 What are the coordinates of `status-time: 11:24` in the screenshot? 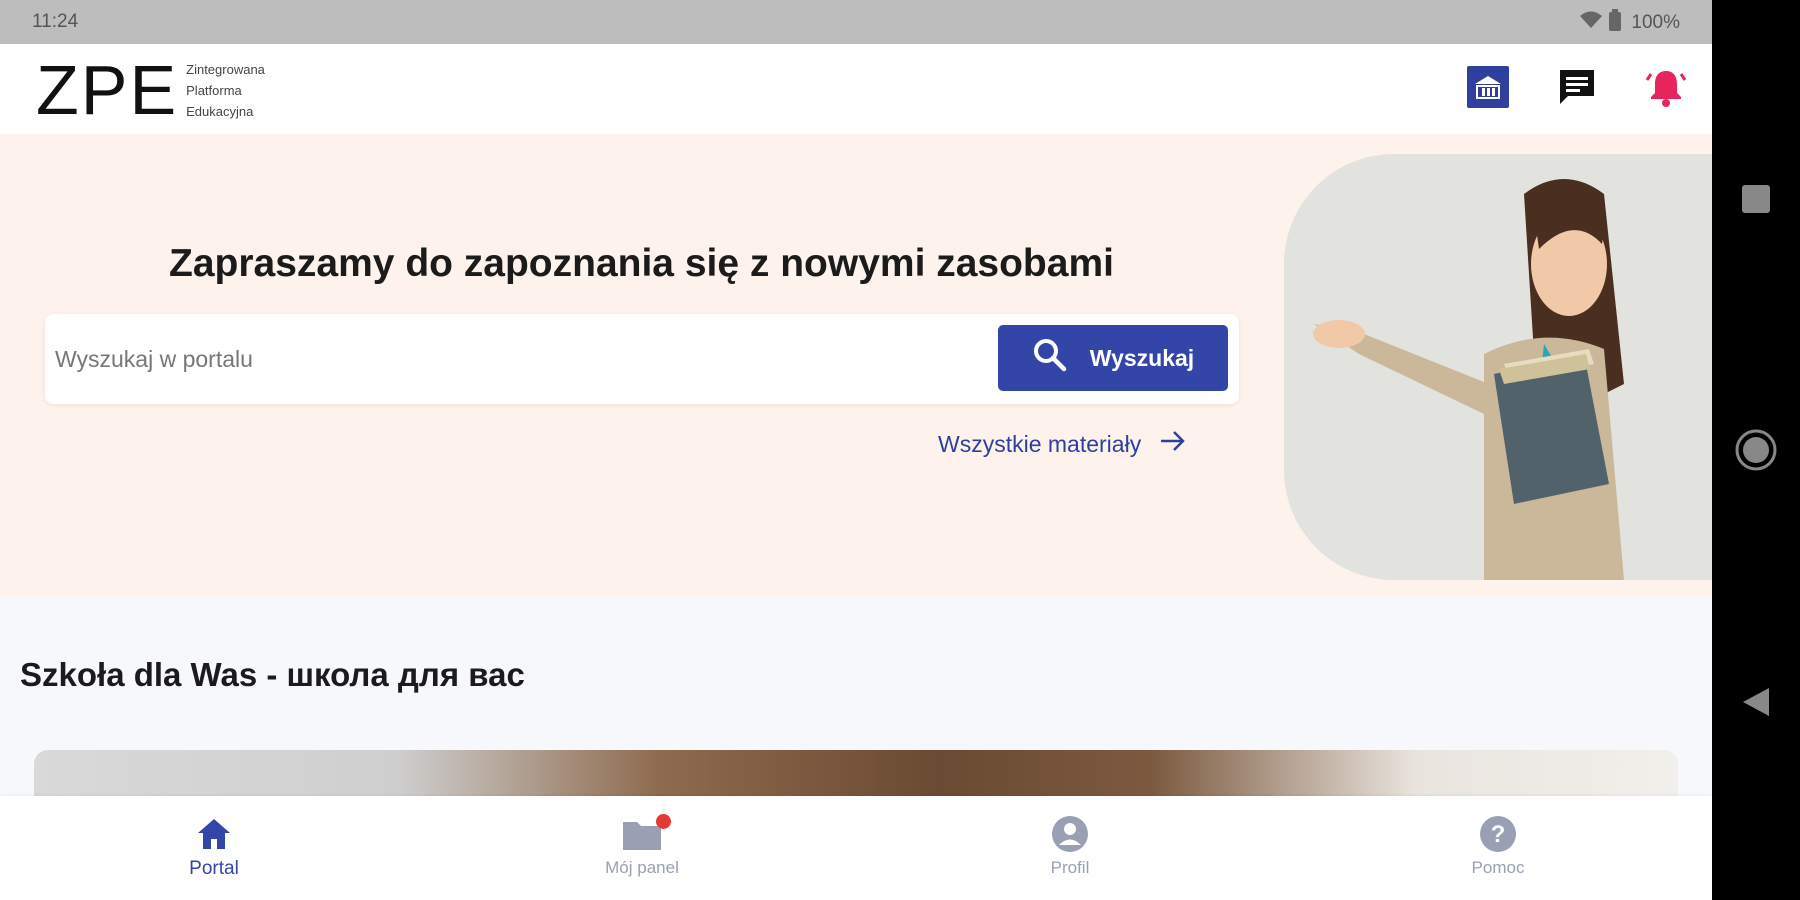 It's located at (55, 21).